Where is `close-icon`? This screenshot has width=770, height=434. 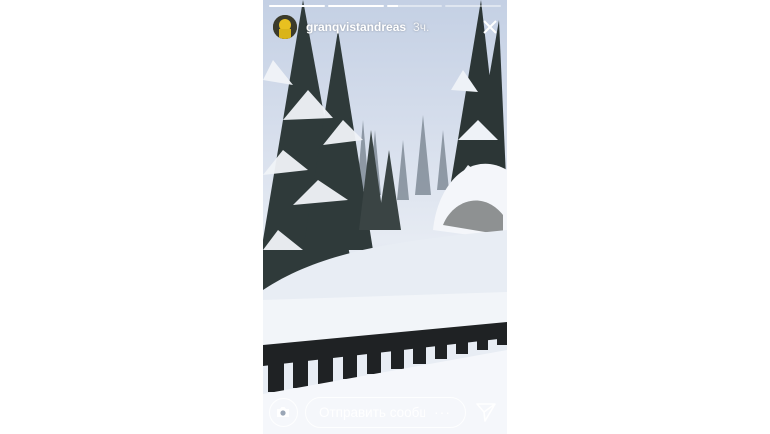 close-icon is located at coordinates (490, 27).